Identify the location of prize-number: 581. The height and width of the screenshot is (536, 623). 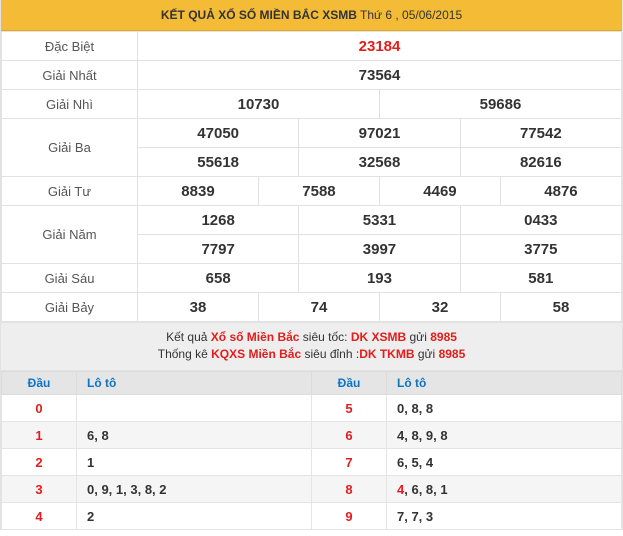
(541, 278).